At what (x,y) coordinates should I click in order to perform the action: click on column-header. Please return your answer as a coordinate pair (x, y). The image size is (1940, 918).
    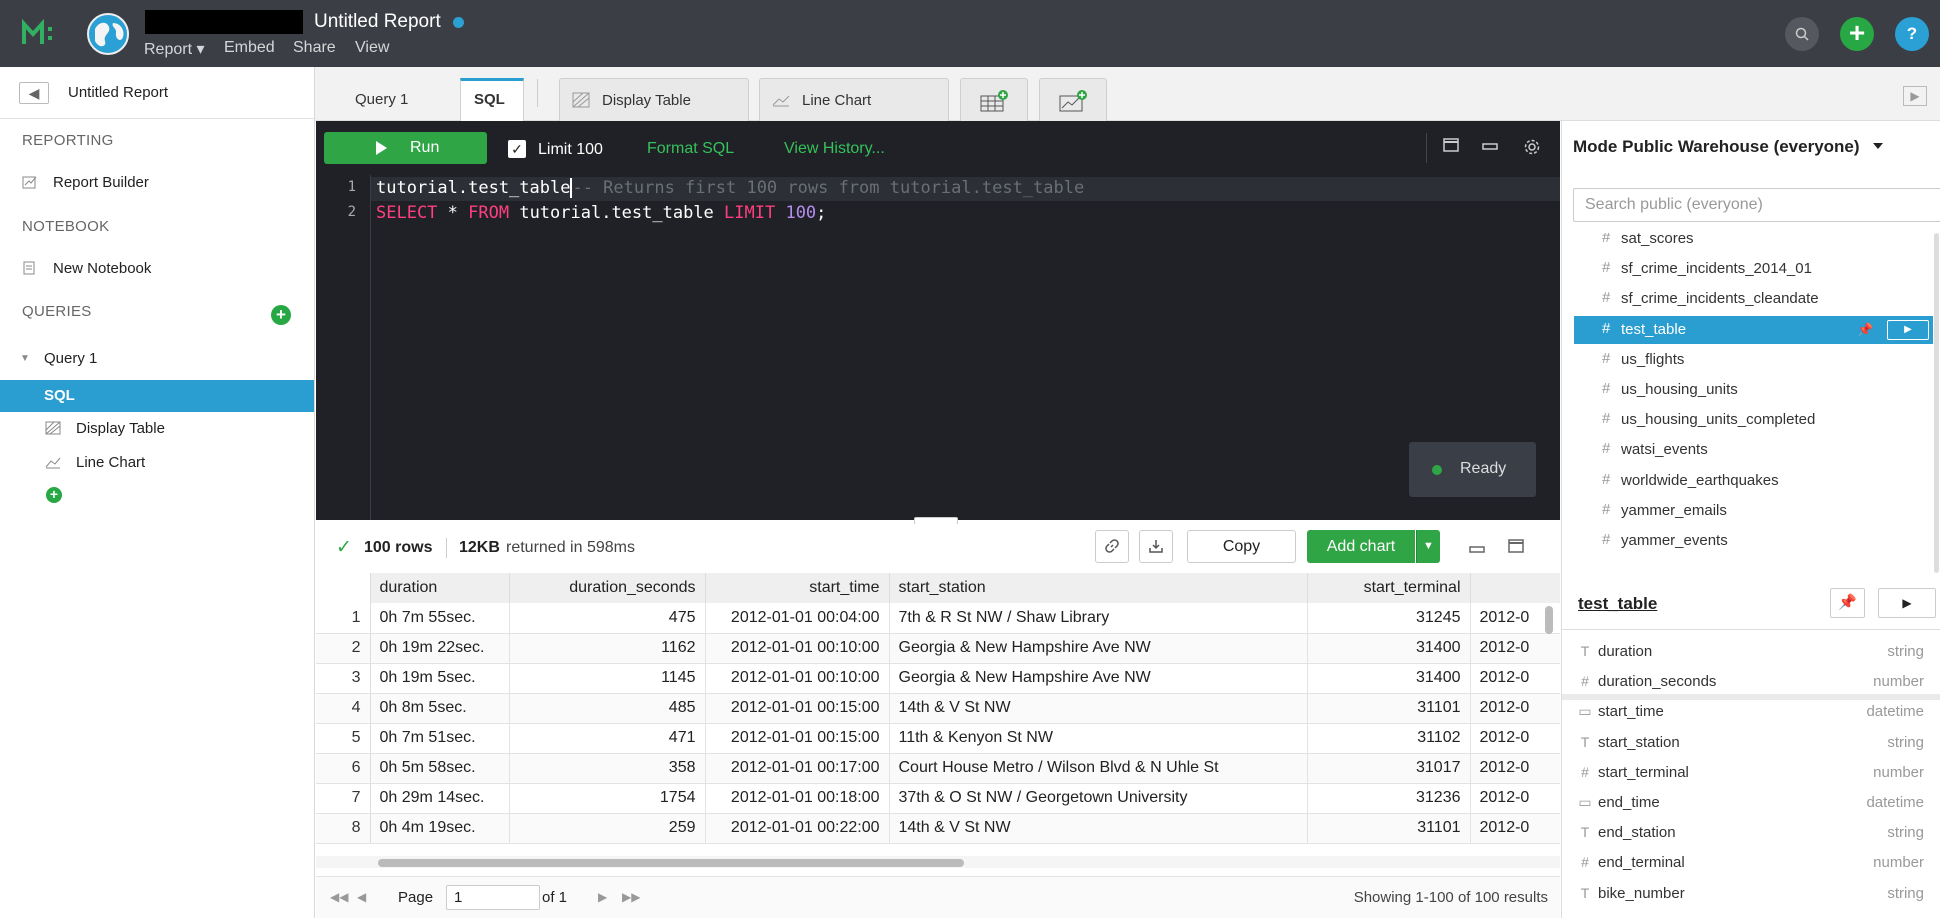
    Looking at the image, I should click on (1515, 588).